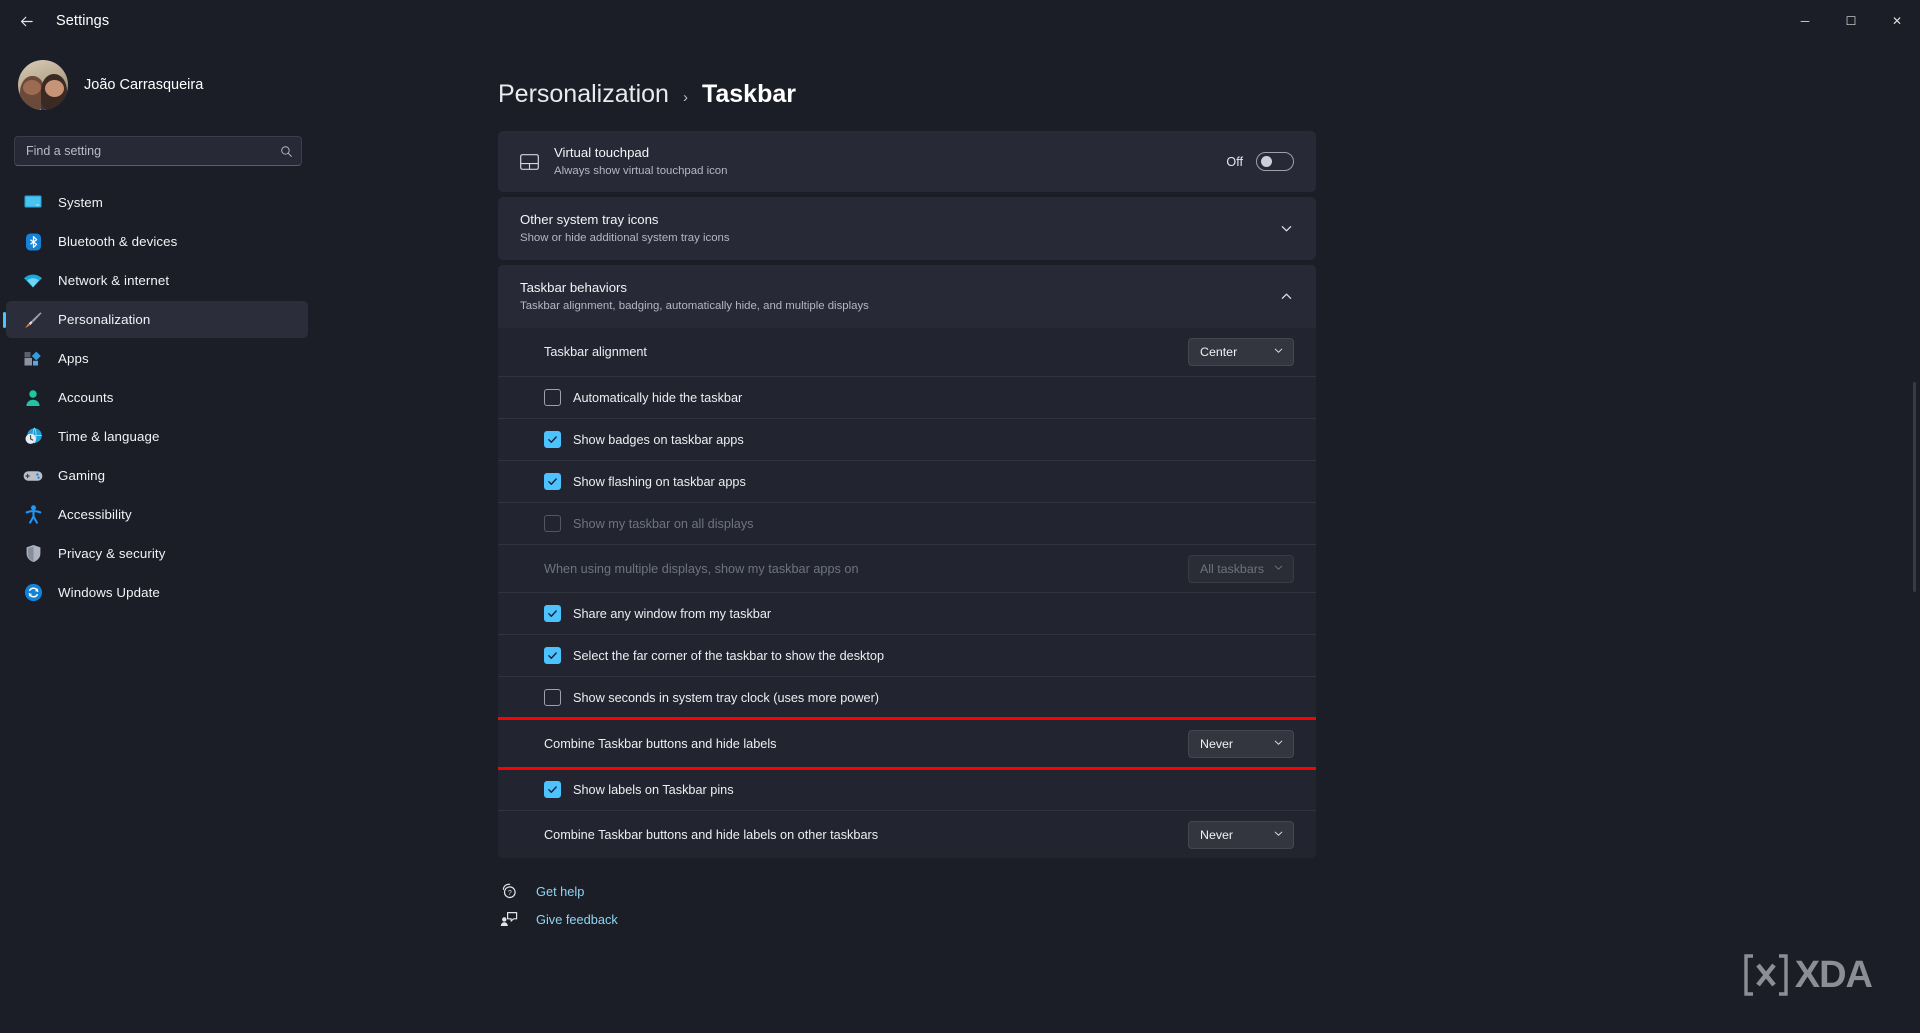  I want to click on link-label: Give feedback, so click(577, 919).